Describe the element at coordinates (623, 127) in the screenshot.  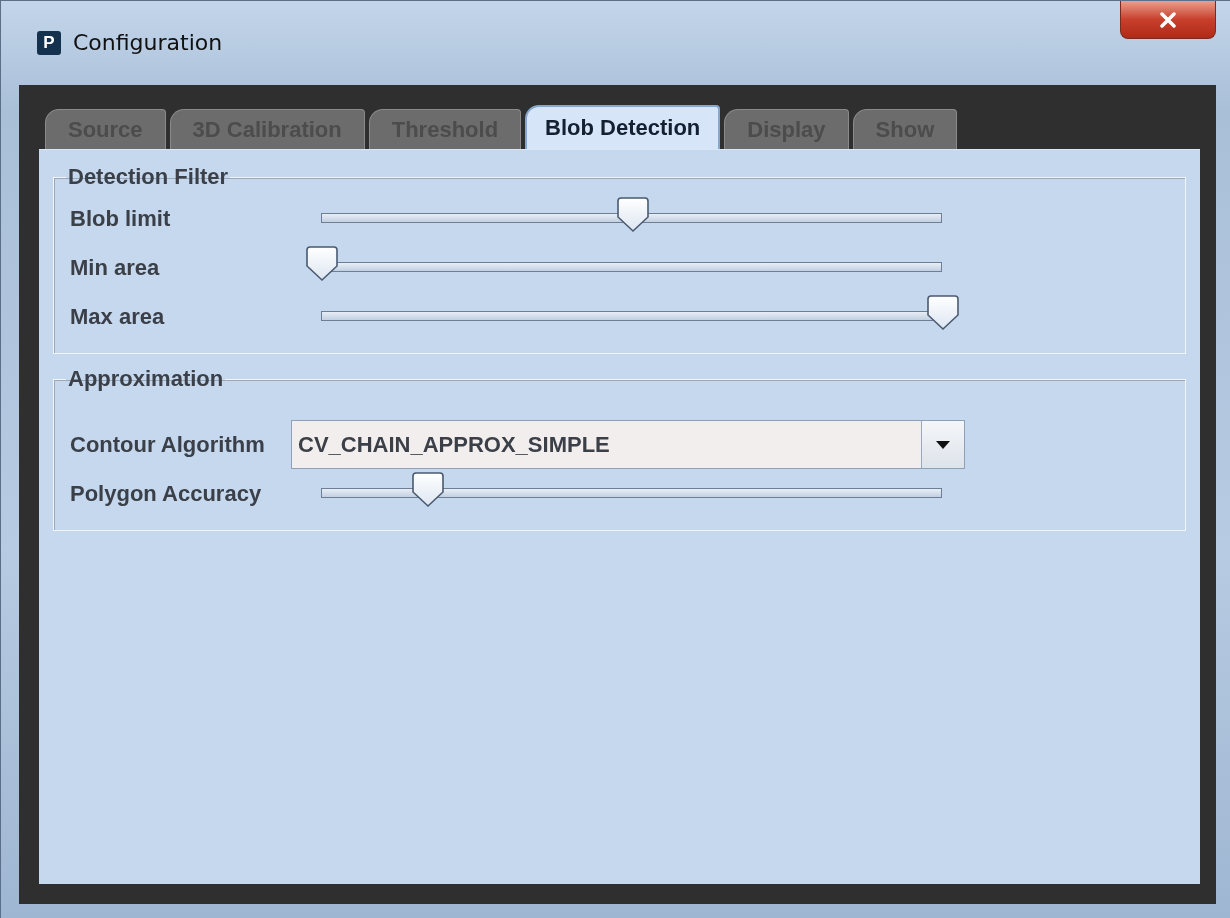
I see `tab: Blob Detection` at that location.